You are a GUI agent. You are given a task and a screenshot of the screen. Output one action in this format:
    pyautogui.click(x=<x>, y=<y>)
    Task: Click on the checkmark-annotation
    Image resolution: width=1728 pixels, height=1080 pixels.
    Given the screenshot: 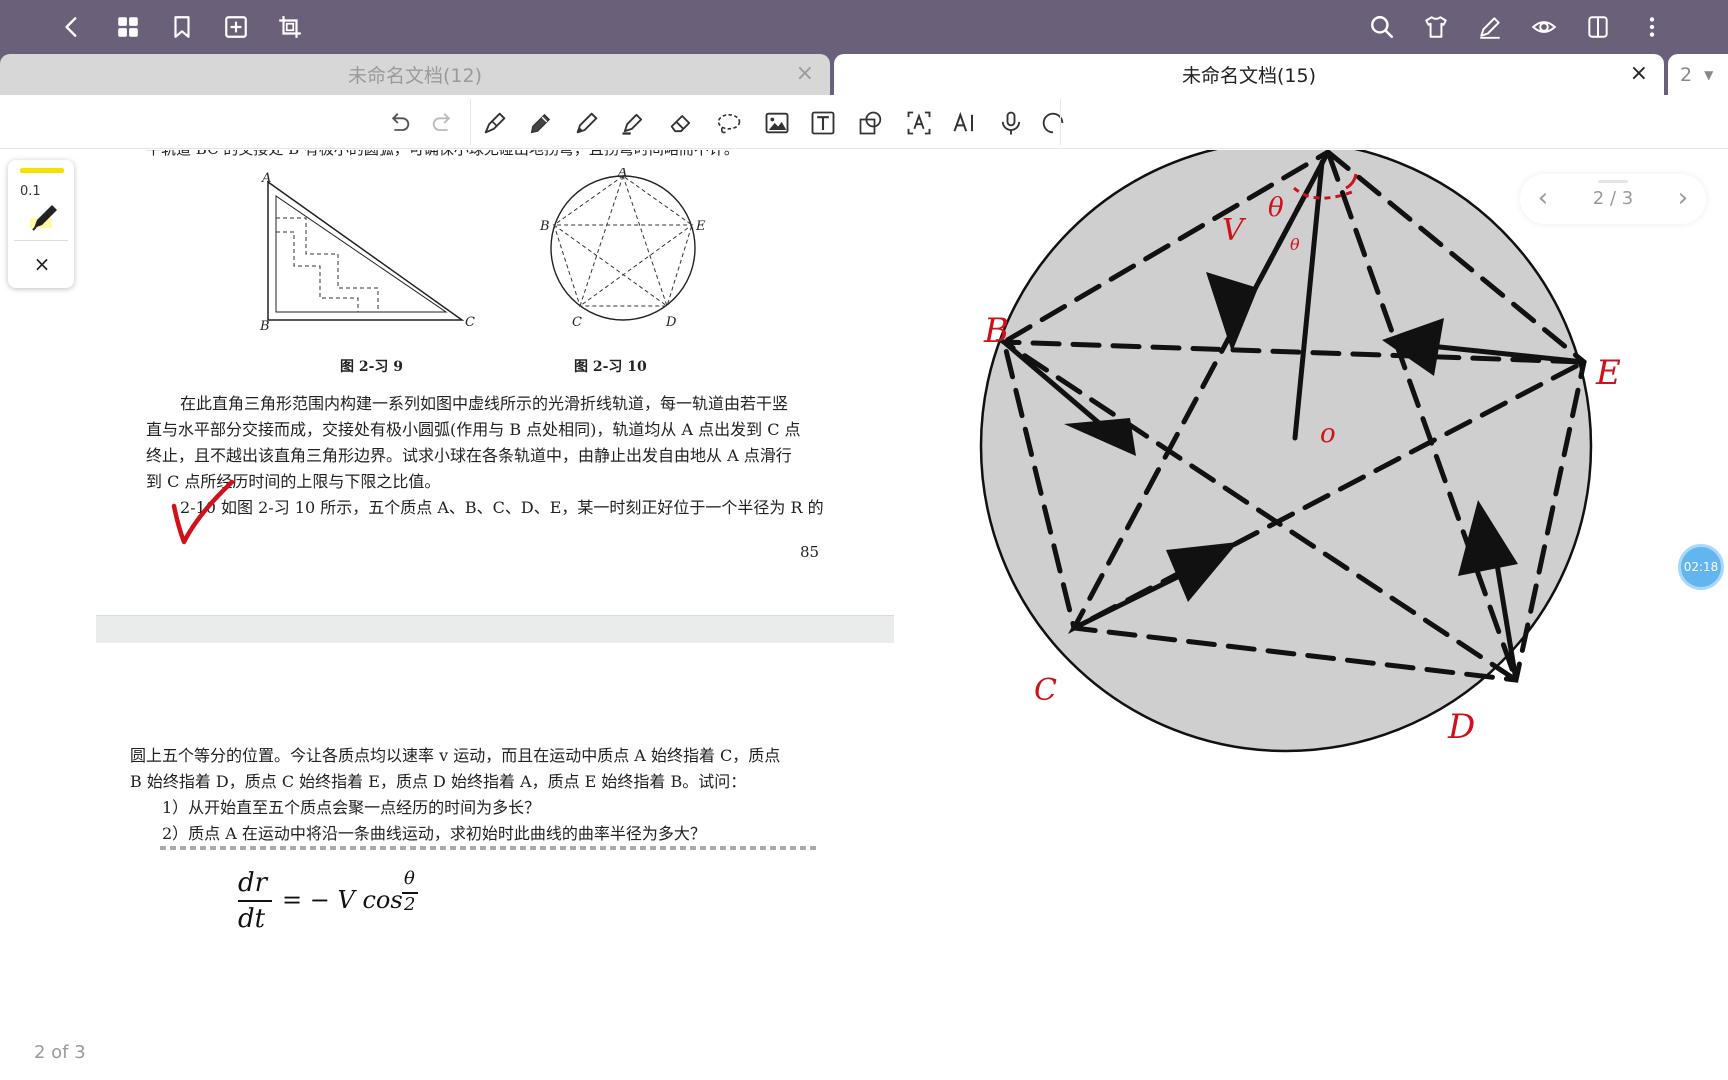 What is the action you would take?
    pyautogui.click(x=203, y=512)
    